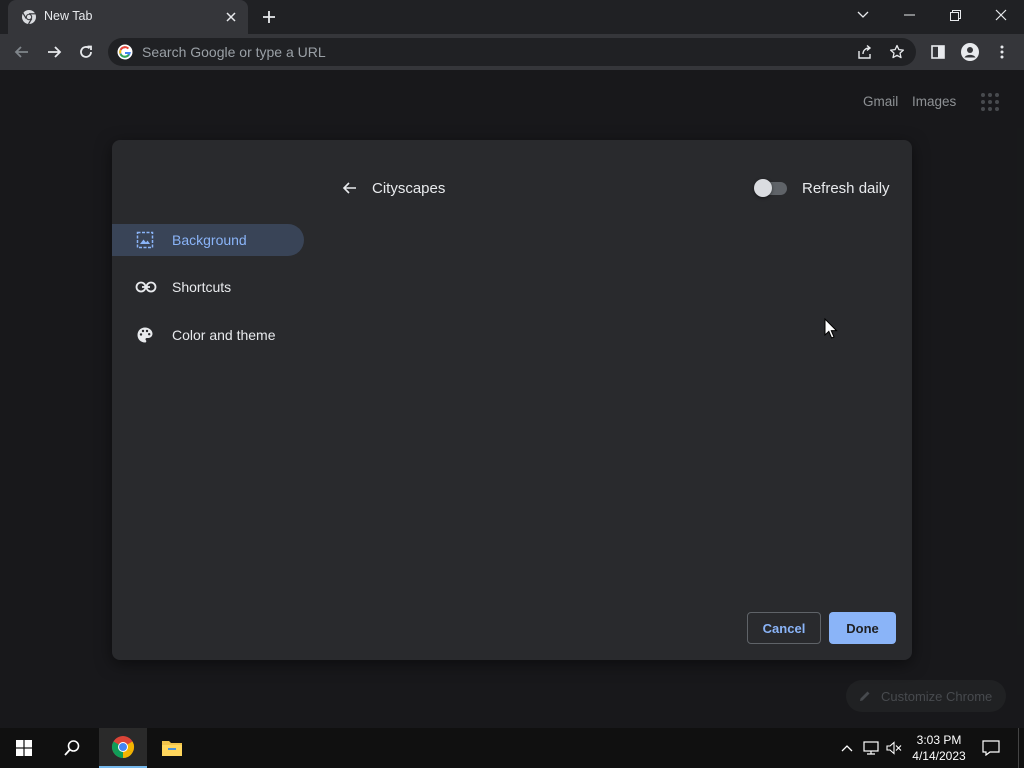  I want to click on folder-icon, so click(172, 748).